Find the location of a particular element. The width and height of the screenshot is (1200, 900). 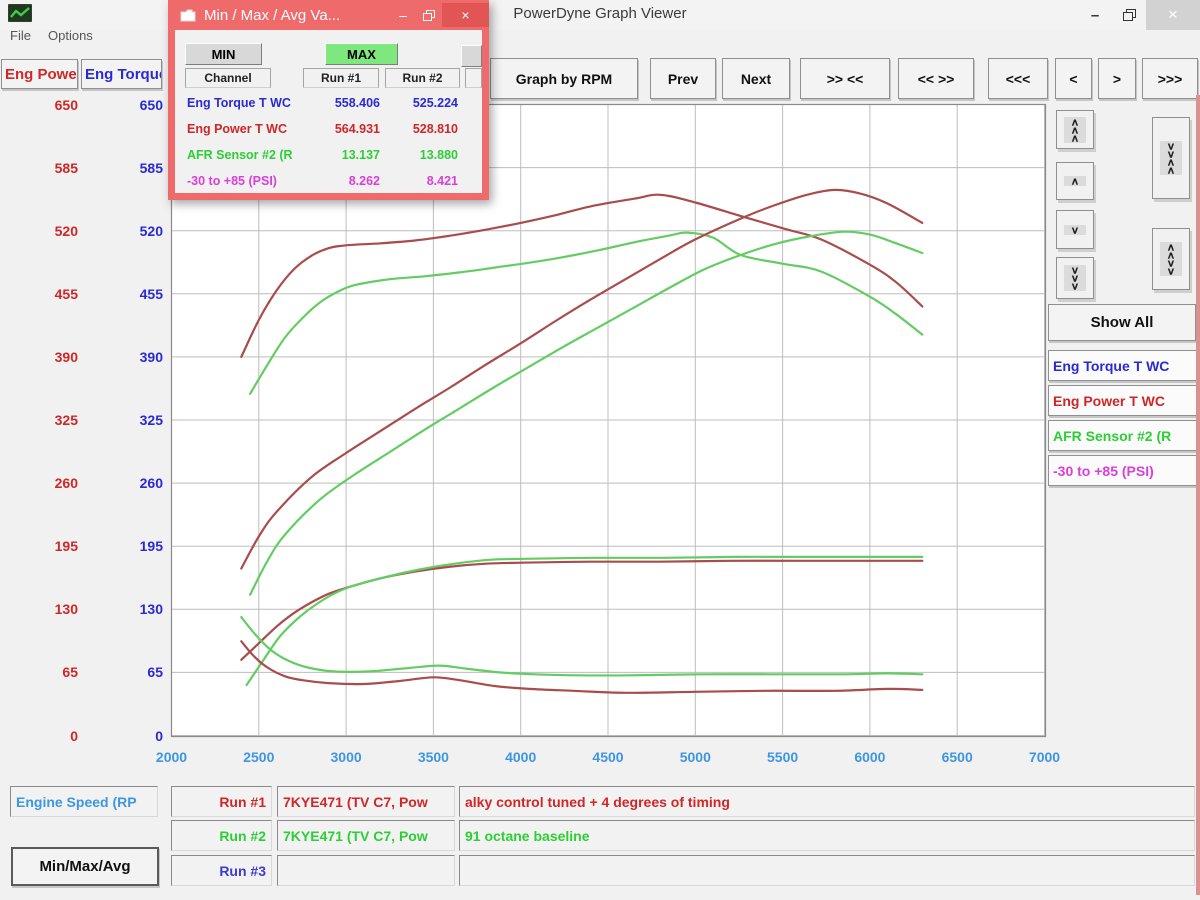

y-tick-label-power: 130 is located at coordinates (66, 609).